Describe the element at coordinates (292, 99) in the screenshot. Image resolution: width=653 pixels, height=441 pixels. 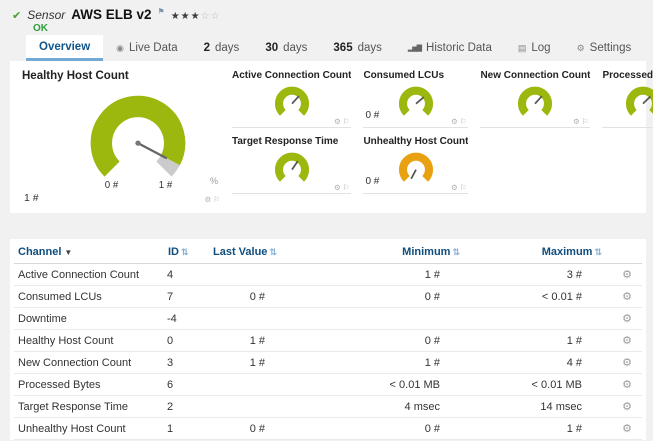
I see `gauge-active-connection-count: Active Connection Count ⚙⚐` at that location.